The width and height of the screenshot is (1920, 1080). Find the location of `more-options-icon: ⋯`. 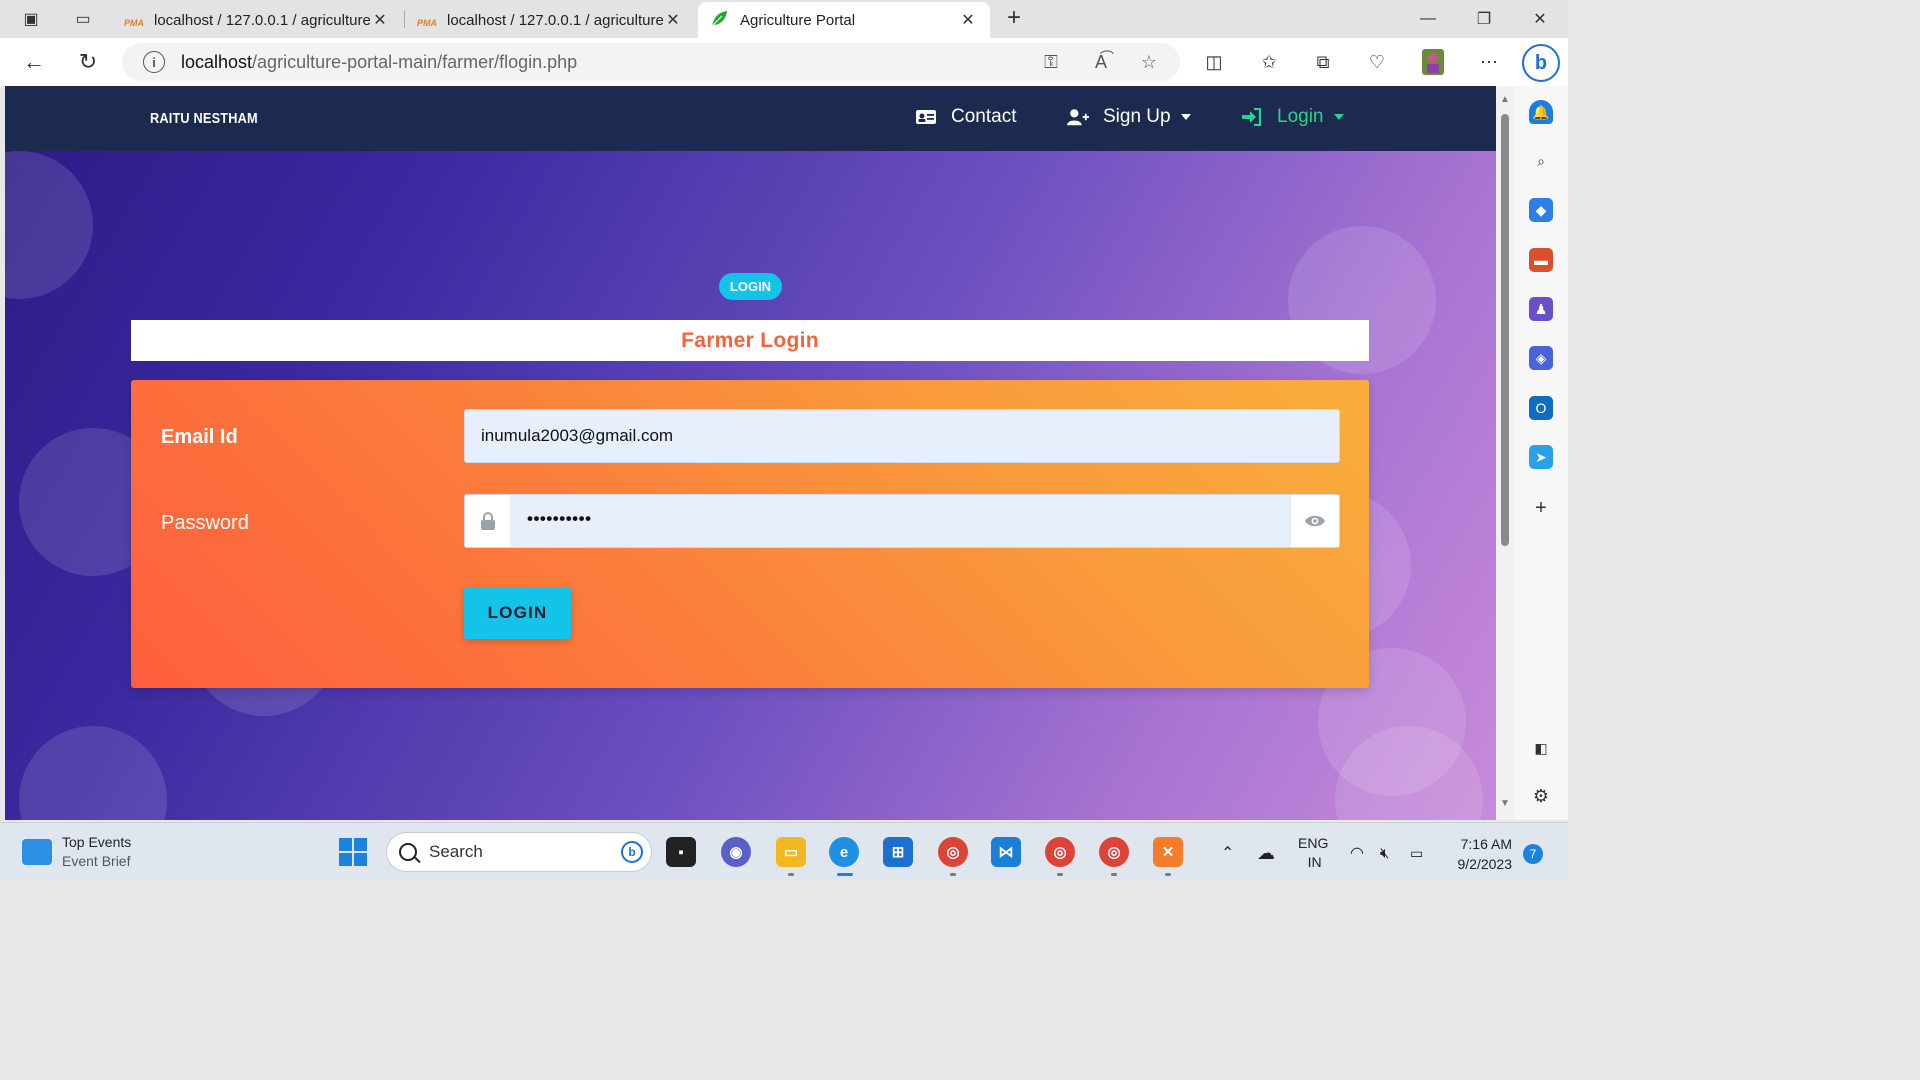

more-options-icon: ⋯ is located at coordinates (1489, 62).